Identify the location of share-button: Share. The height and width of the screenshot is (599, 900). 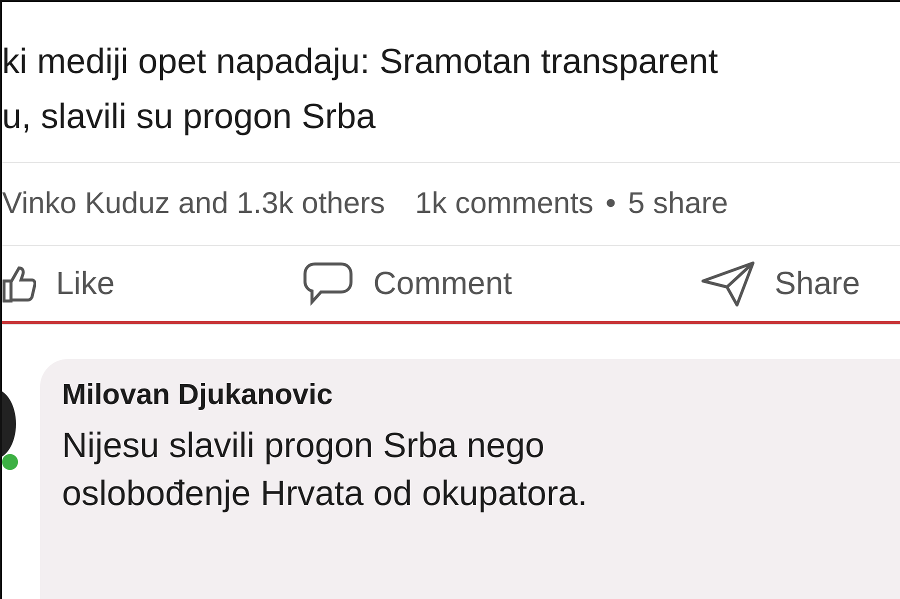
(780, 283).